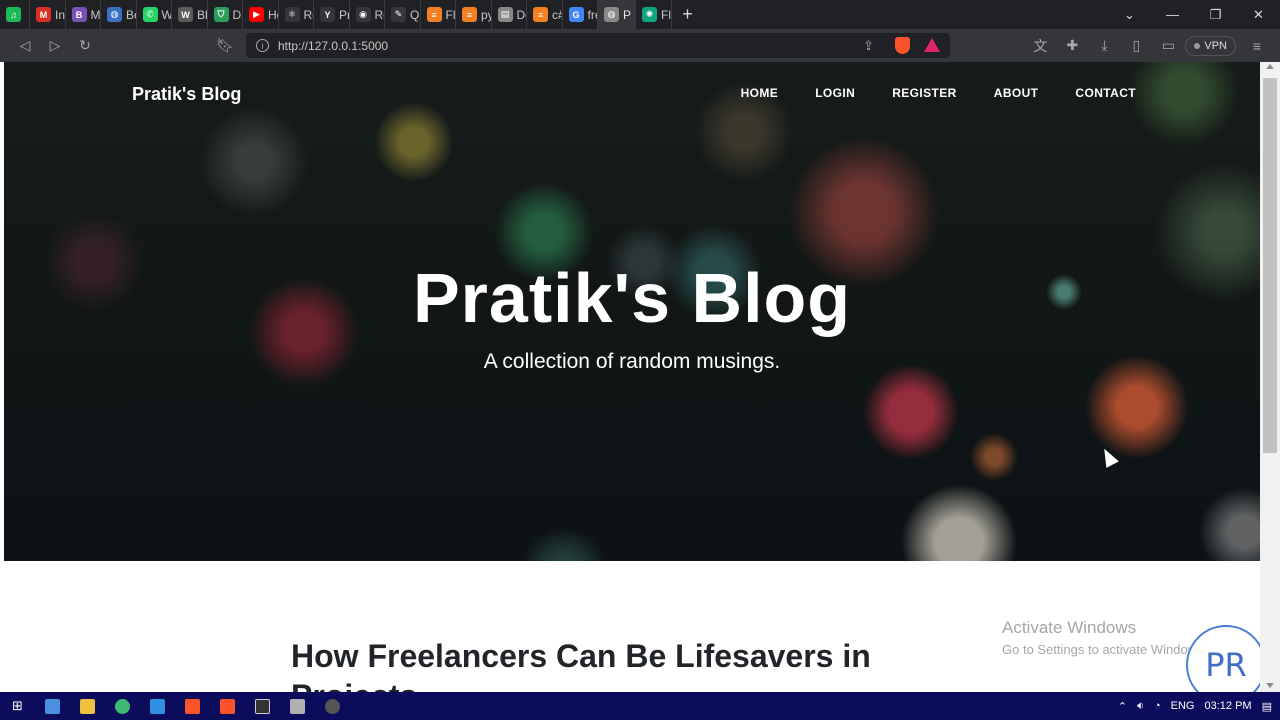 The image size is (1280, 720). I want to click on browser-tab: ≡Flask, so click(438, 14).